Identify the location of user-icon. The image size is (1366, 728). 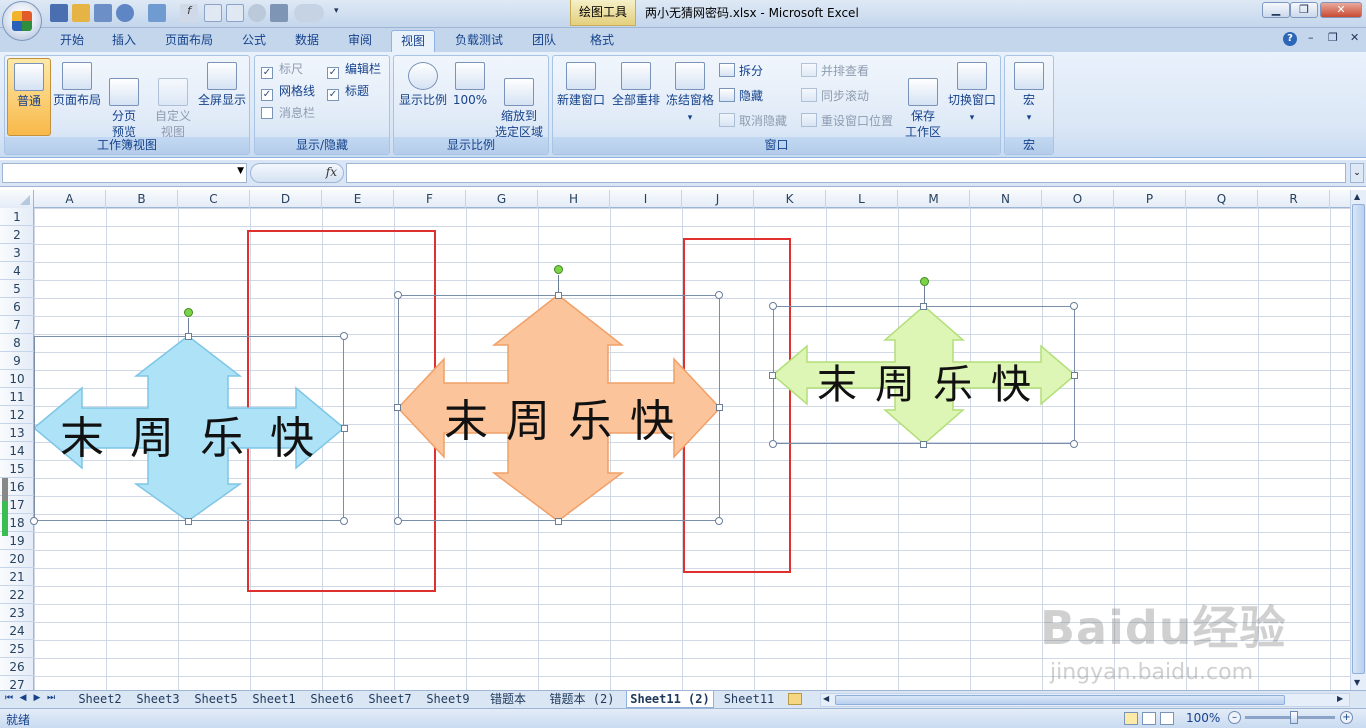
(257, 13).